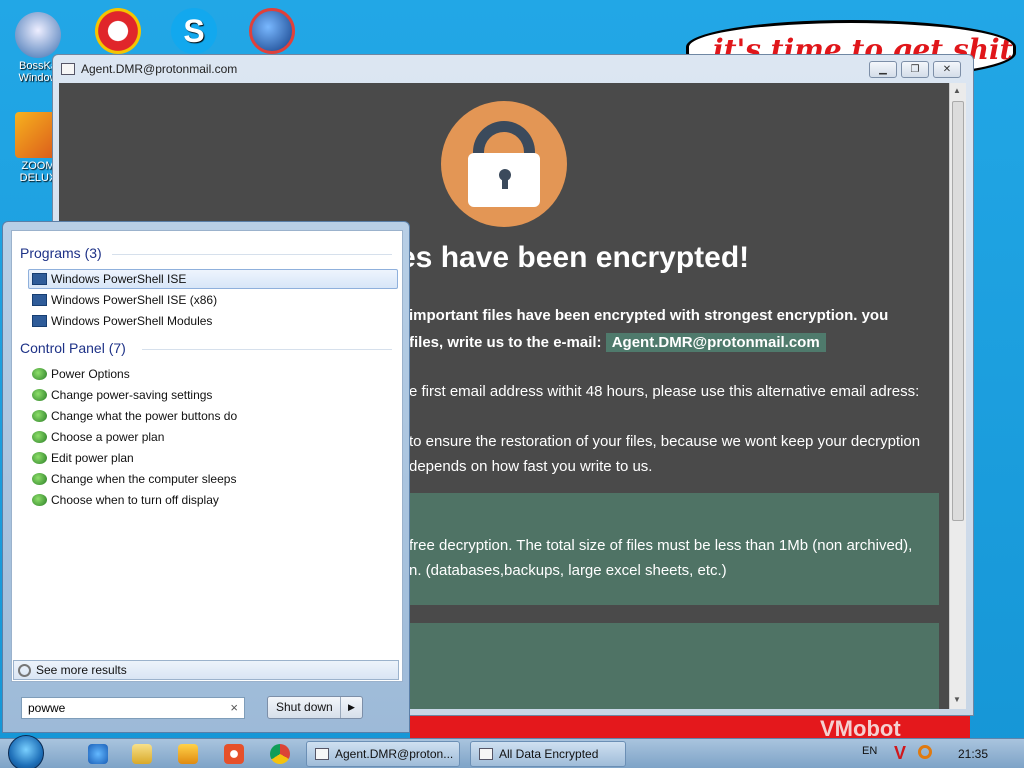 Image resolution: width=1024 pixels, height=768 pixels. Describe the element at coordinates (915, 69) in the screenshot. I see `restore-button: ❐` at that location.